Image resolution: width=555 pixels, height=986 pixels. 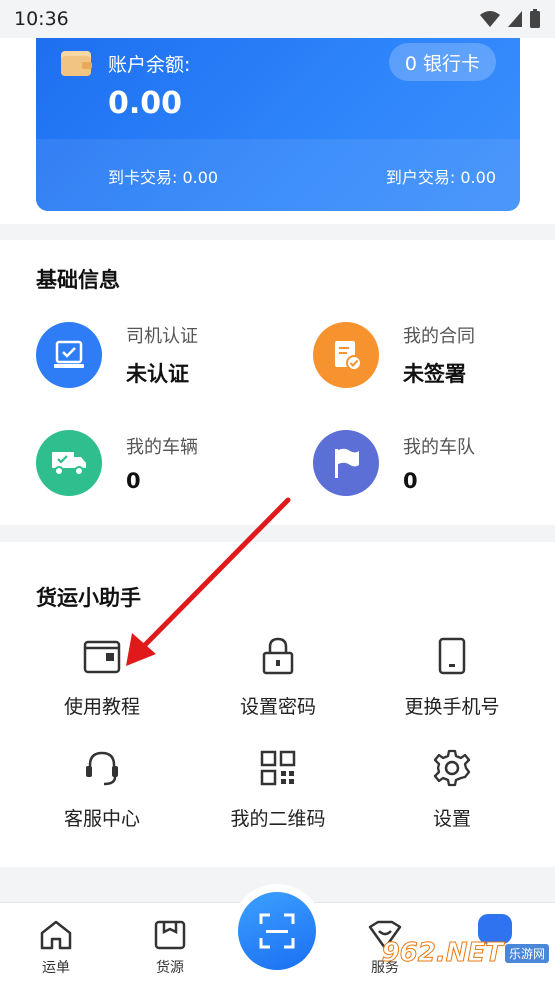 What do you see at coordinates (69, 355) in the screenshot?
I see `driver-cert-icon` at bounding box center [69, 355].